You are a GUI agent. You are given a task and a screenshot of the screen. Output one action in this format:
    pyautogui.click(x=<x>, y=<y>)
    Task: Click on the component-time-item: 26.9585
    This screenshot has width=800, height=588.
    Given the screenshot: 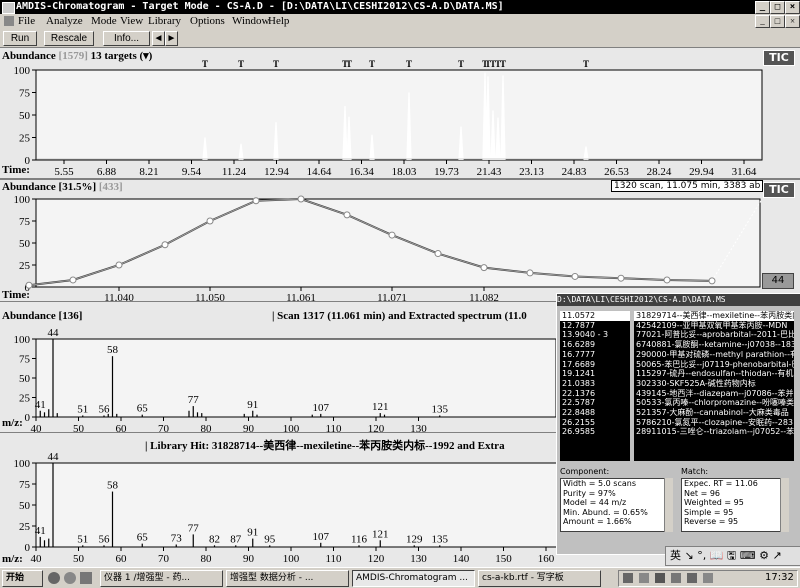 What is the action you would take?
    pyautogui.click(x=595, y=432)
    